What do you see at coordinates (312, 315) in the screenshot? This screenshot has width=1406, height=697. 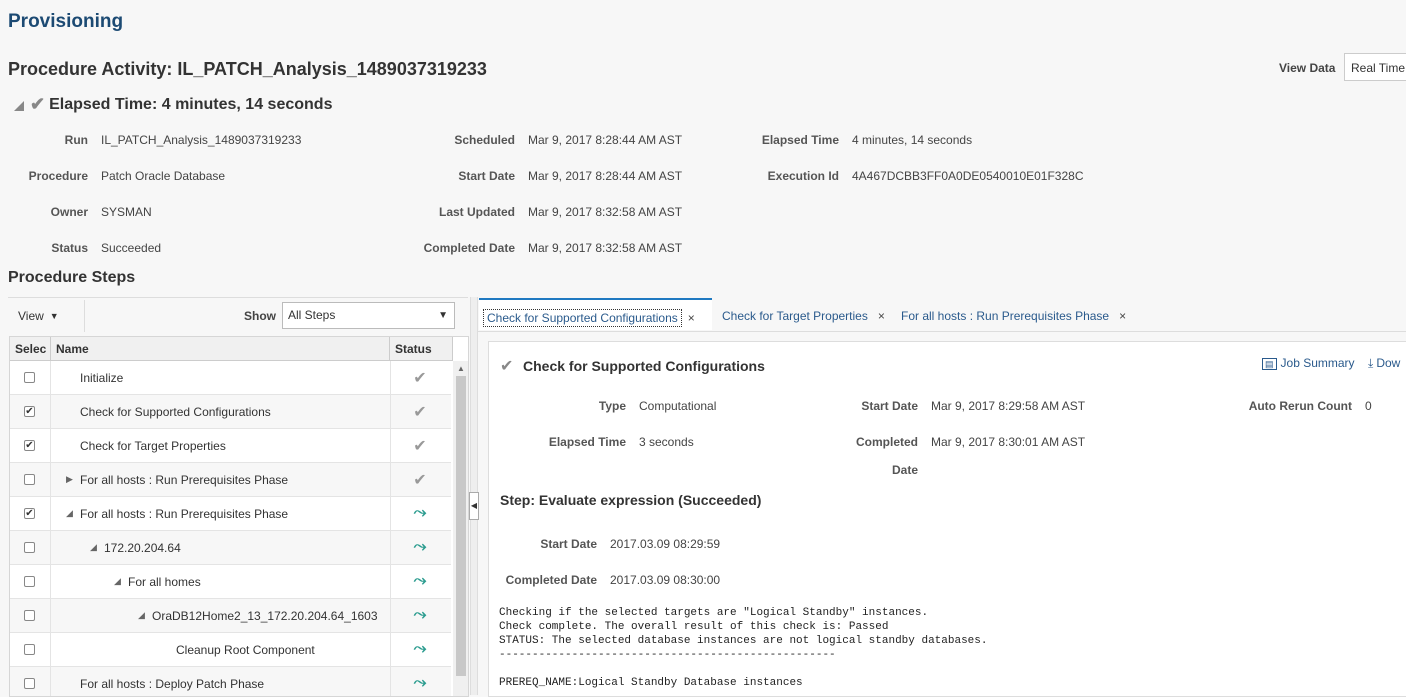 I see `show-select-value: All Steps` at bounding box center [312, 315].